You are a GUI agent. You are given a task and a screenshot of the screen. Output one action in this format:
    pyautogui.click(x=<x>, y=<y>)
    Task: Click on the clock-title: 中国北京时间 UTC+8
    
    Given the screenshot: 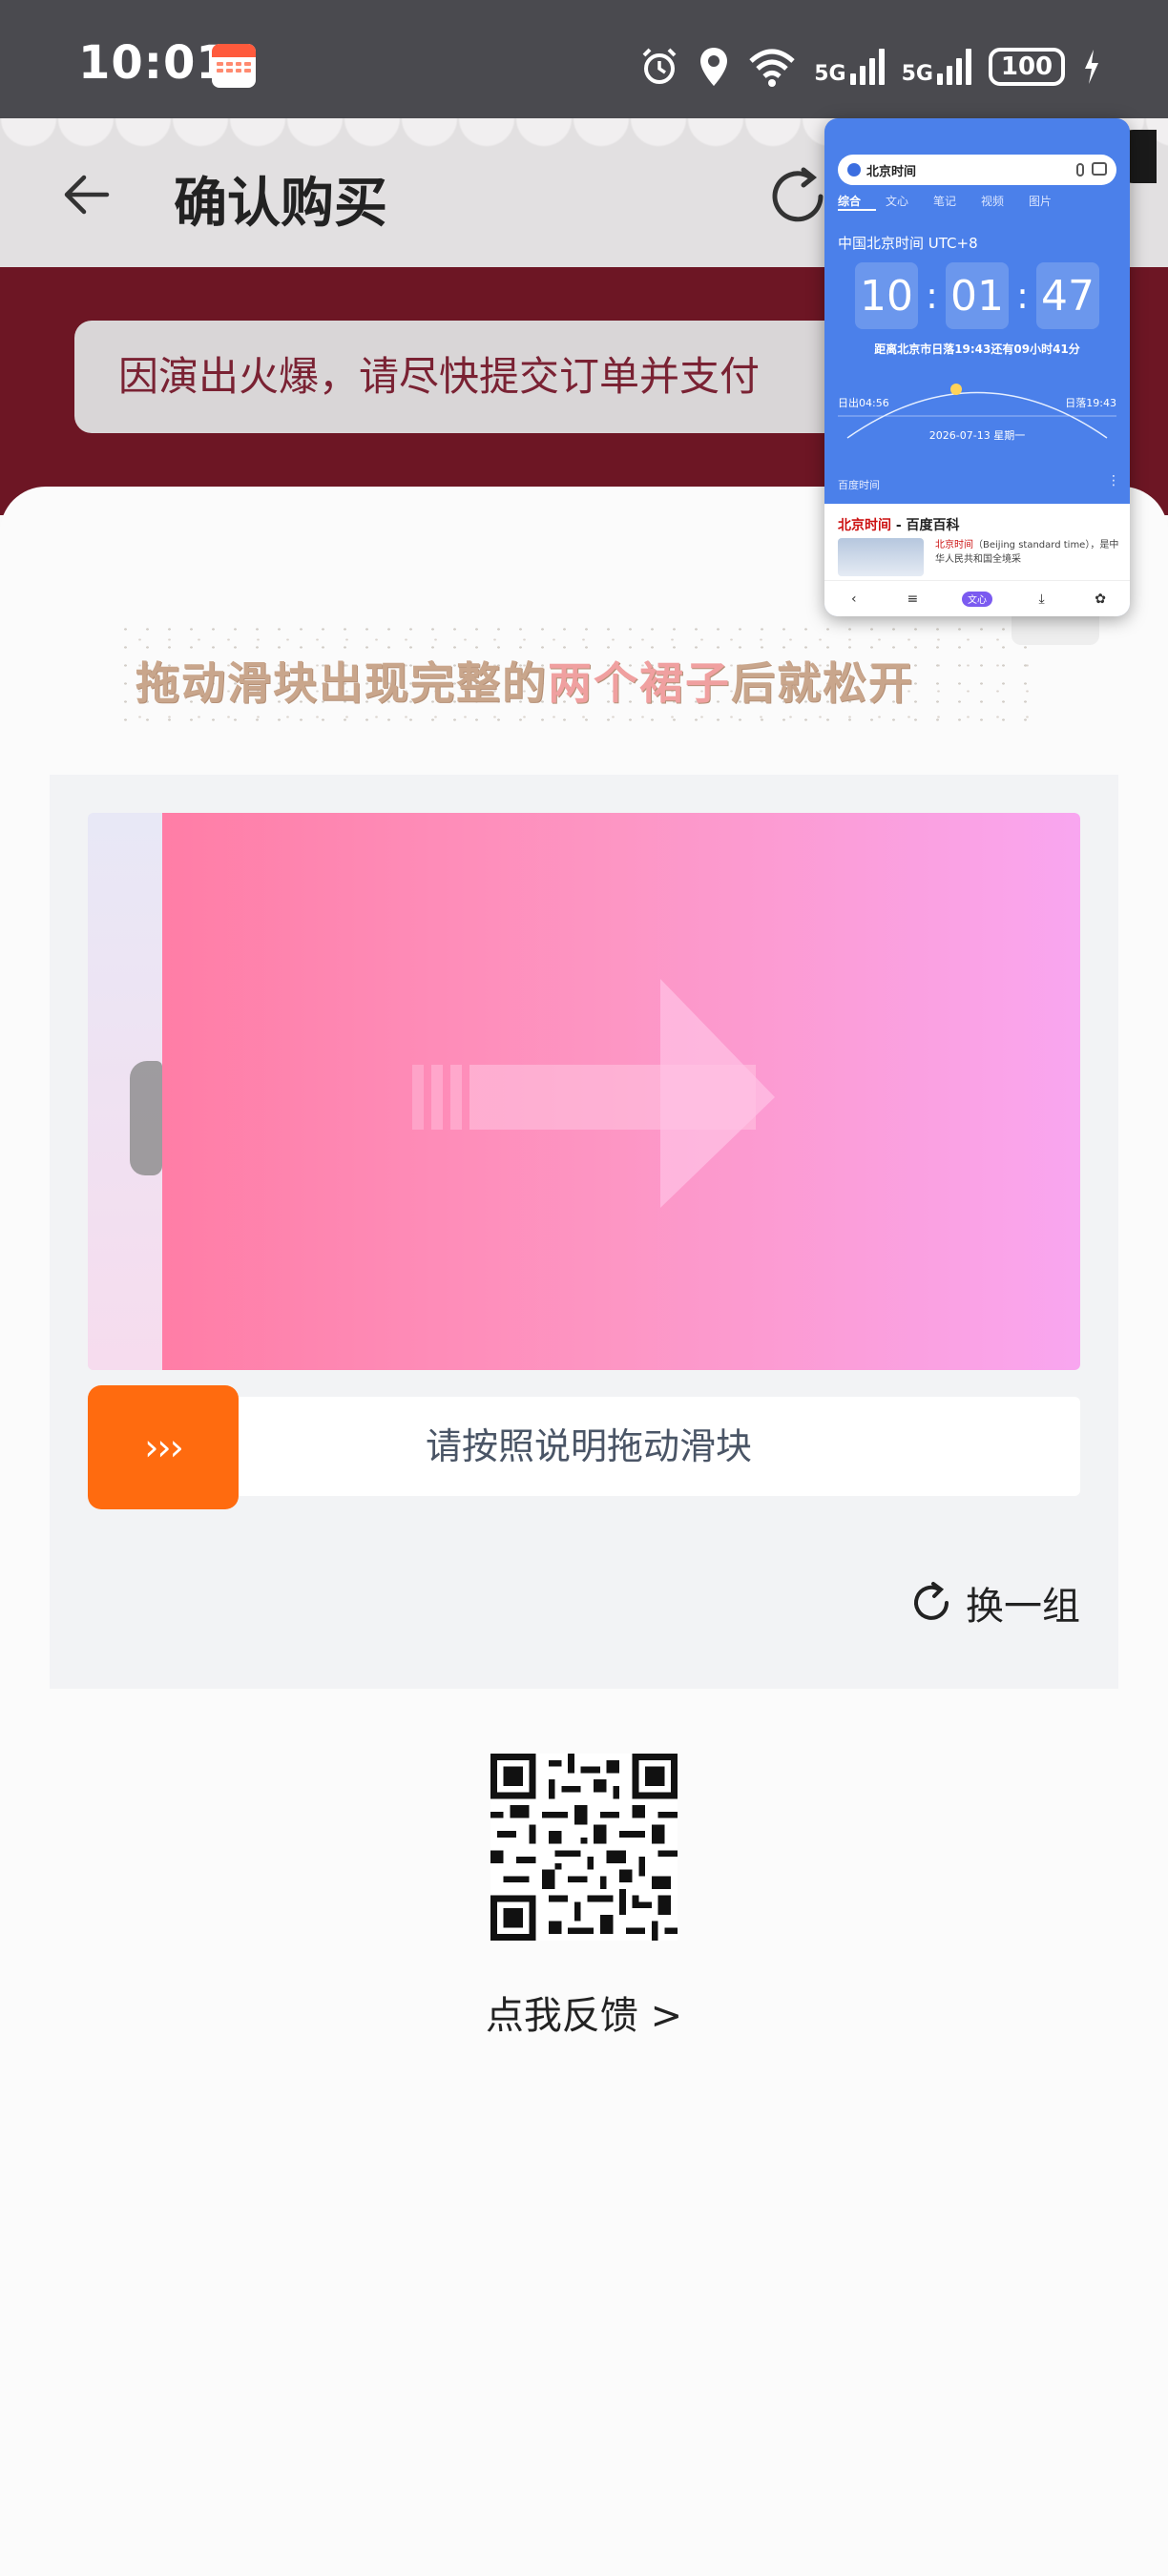 What is the action you would take?
    pyautogui.click(x=908, y=243)
    